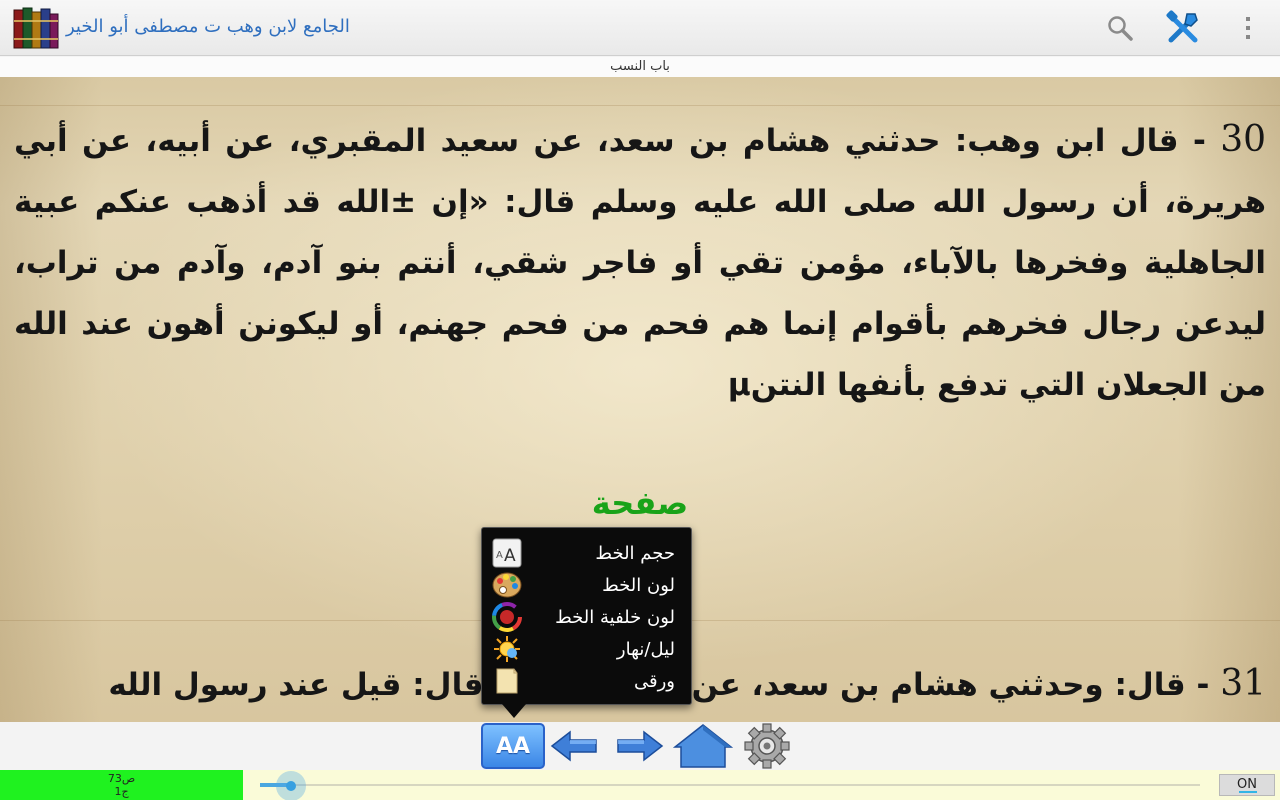  What do you see at coordinates (587, 553) in the screenshot?
I see `menu-item-font-size: حجم الخط A A` at bounding box center [587, 553].